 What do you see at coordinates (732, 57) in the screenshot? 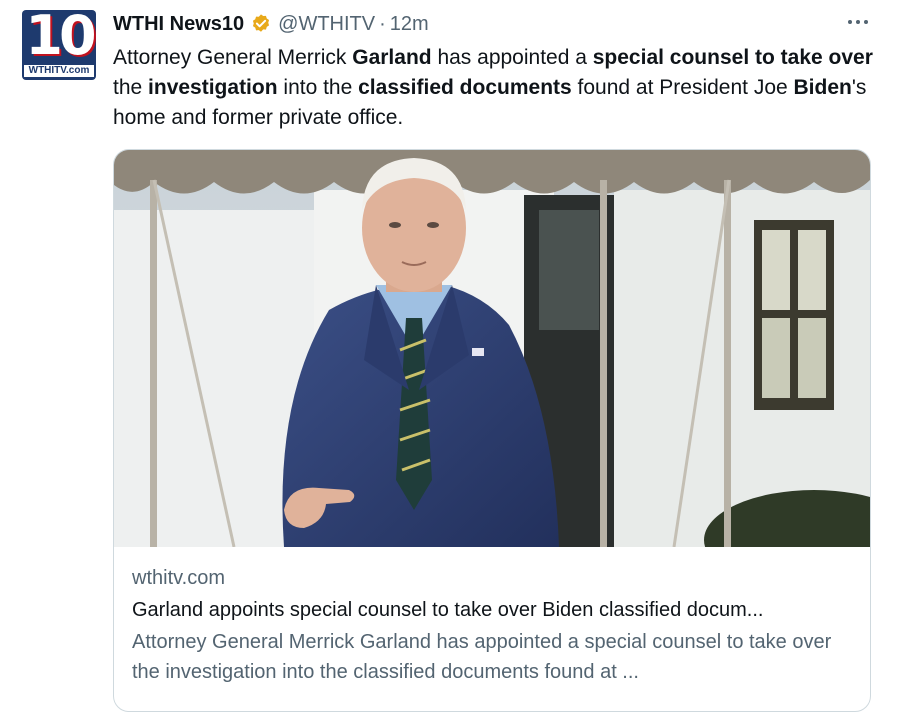
I see `tweet-text-segment: special counsel to take over` at bounding box center [732, 57].